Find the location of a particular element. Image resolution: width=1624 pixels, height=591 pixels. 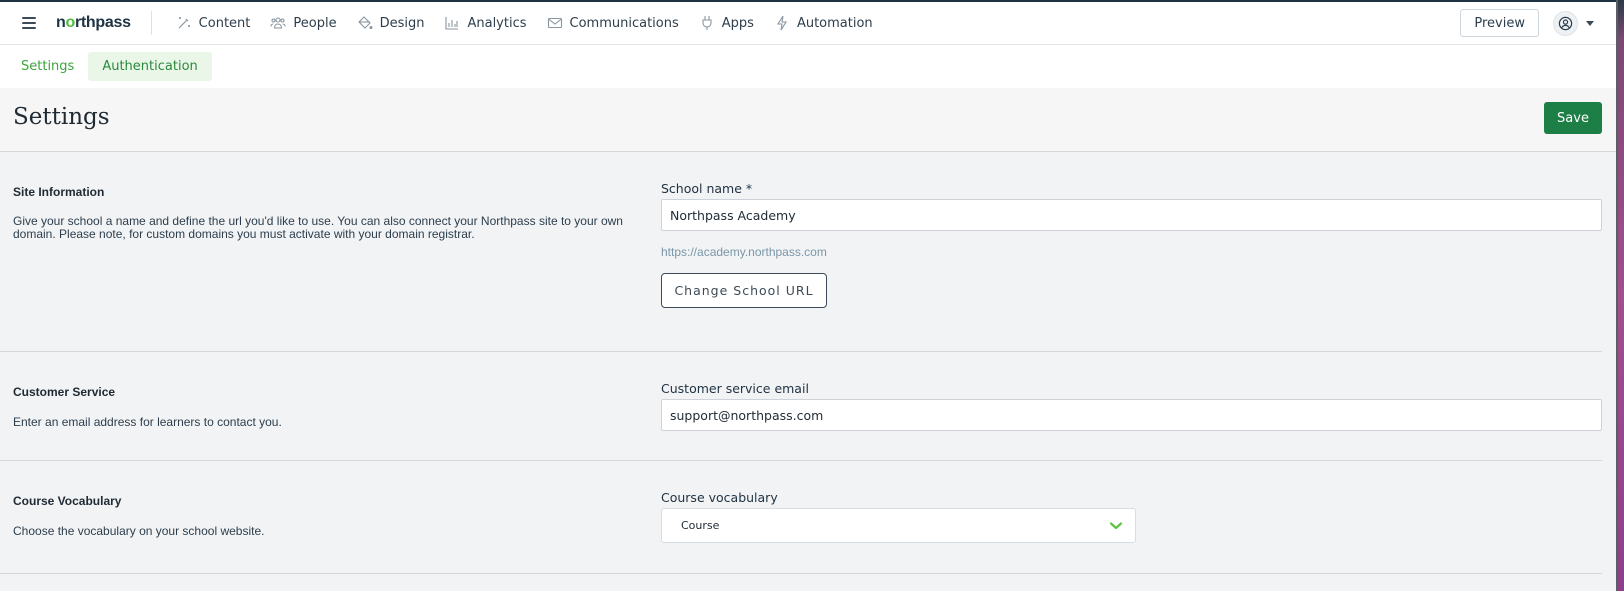

northpass-logo: northpass is located at coordinates (93, 23).